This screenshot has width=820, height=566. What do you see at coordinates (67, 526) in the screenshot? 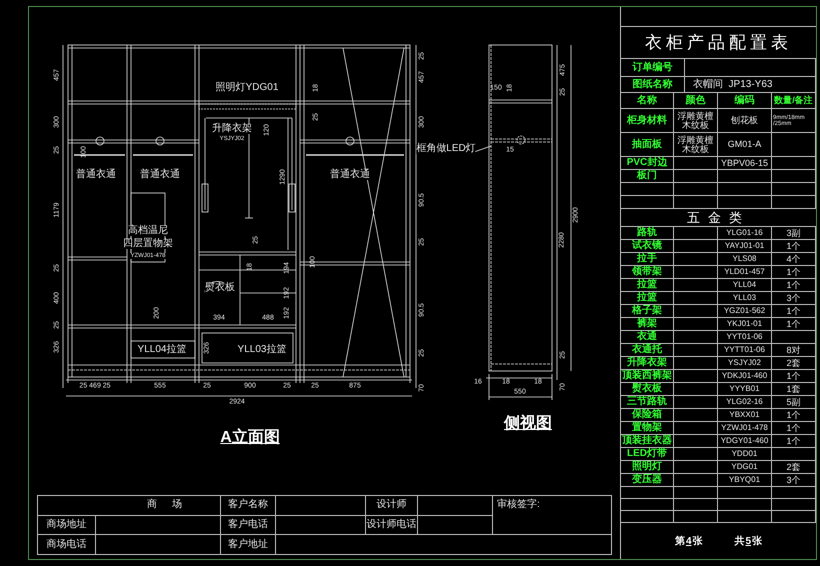
I see `form-label: 商场地址` at bounding box center [67, 526].